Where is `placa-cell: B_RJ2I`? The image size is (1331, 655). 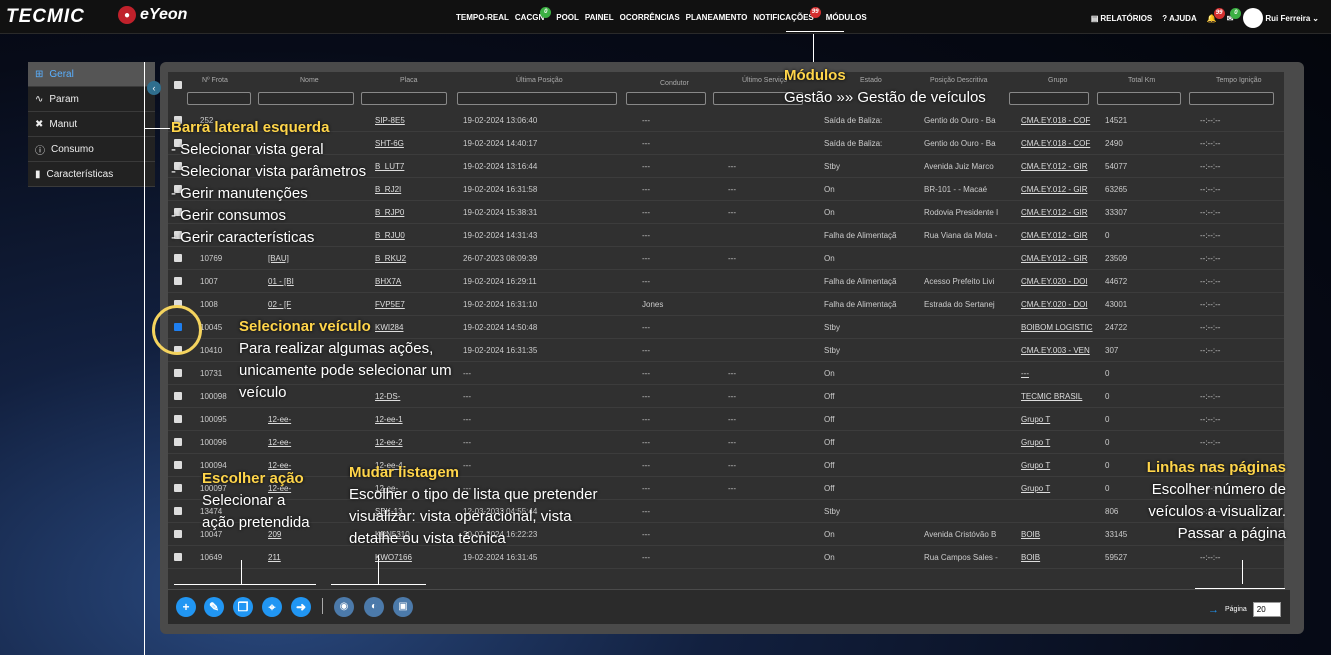 placa-cell: B_RJ2I is located at coordinates (400, 189).